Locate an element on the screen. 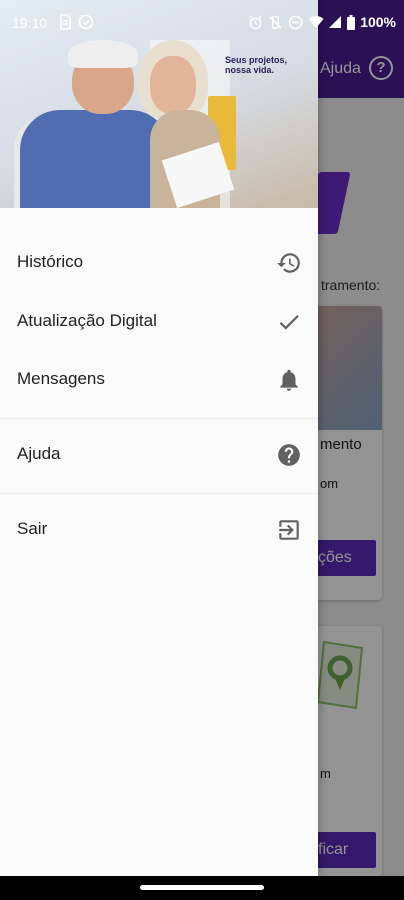 This screenshot has height=900, width=404. home-gesture-handle is located at coordinates (202, 887).